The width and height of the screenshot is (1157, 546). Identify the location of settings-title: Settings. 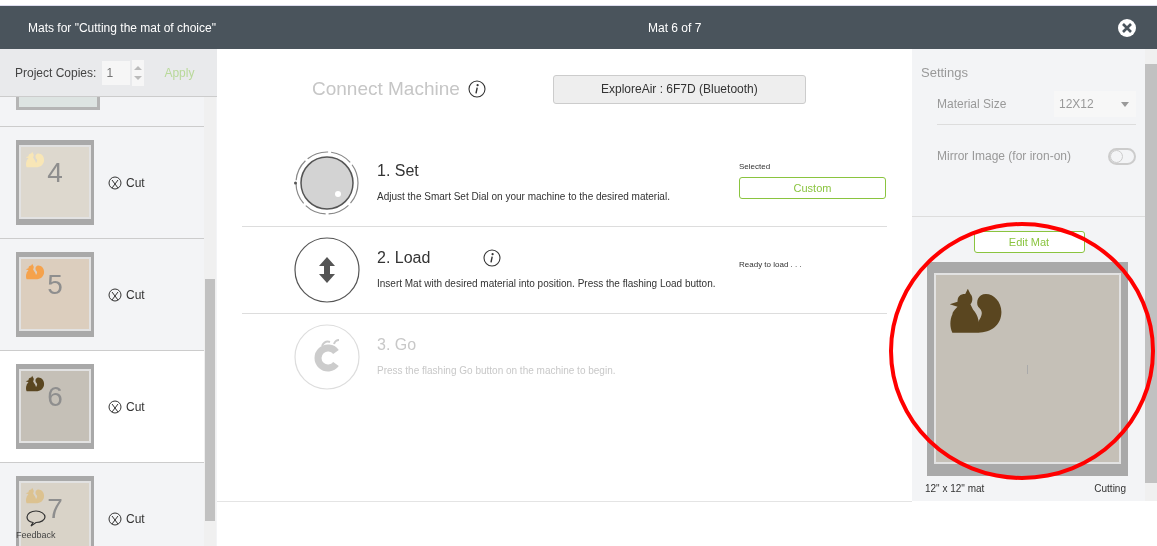
(945, 72).